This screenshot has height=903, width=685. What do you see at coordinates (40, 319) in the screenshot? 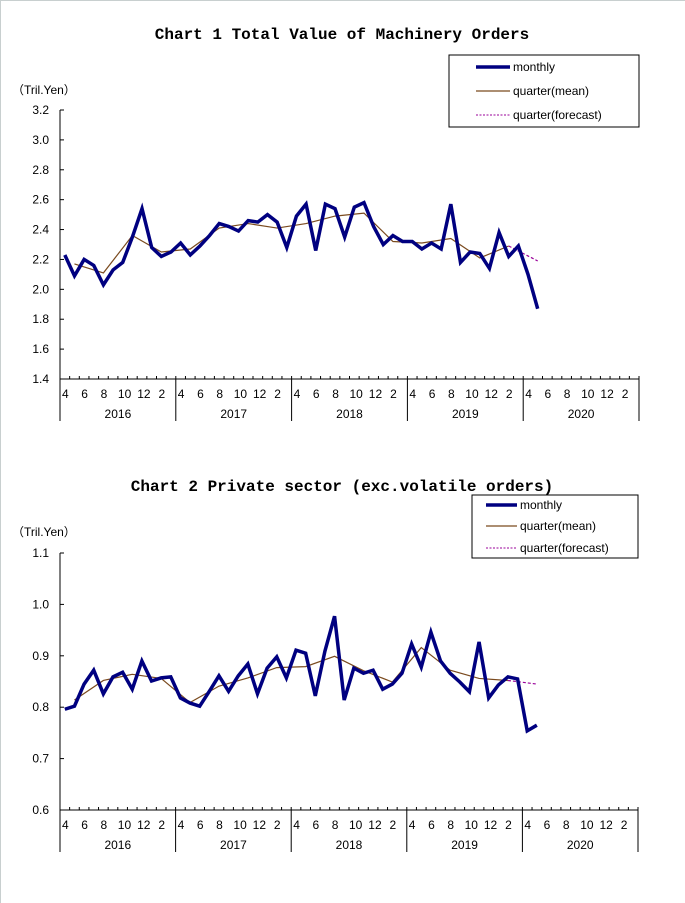
I see `y-tick-label: 1.8` at bounding box center [40, 319].